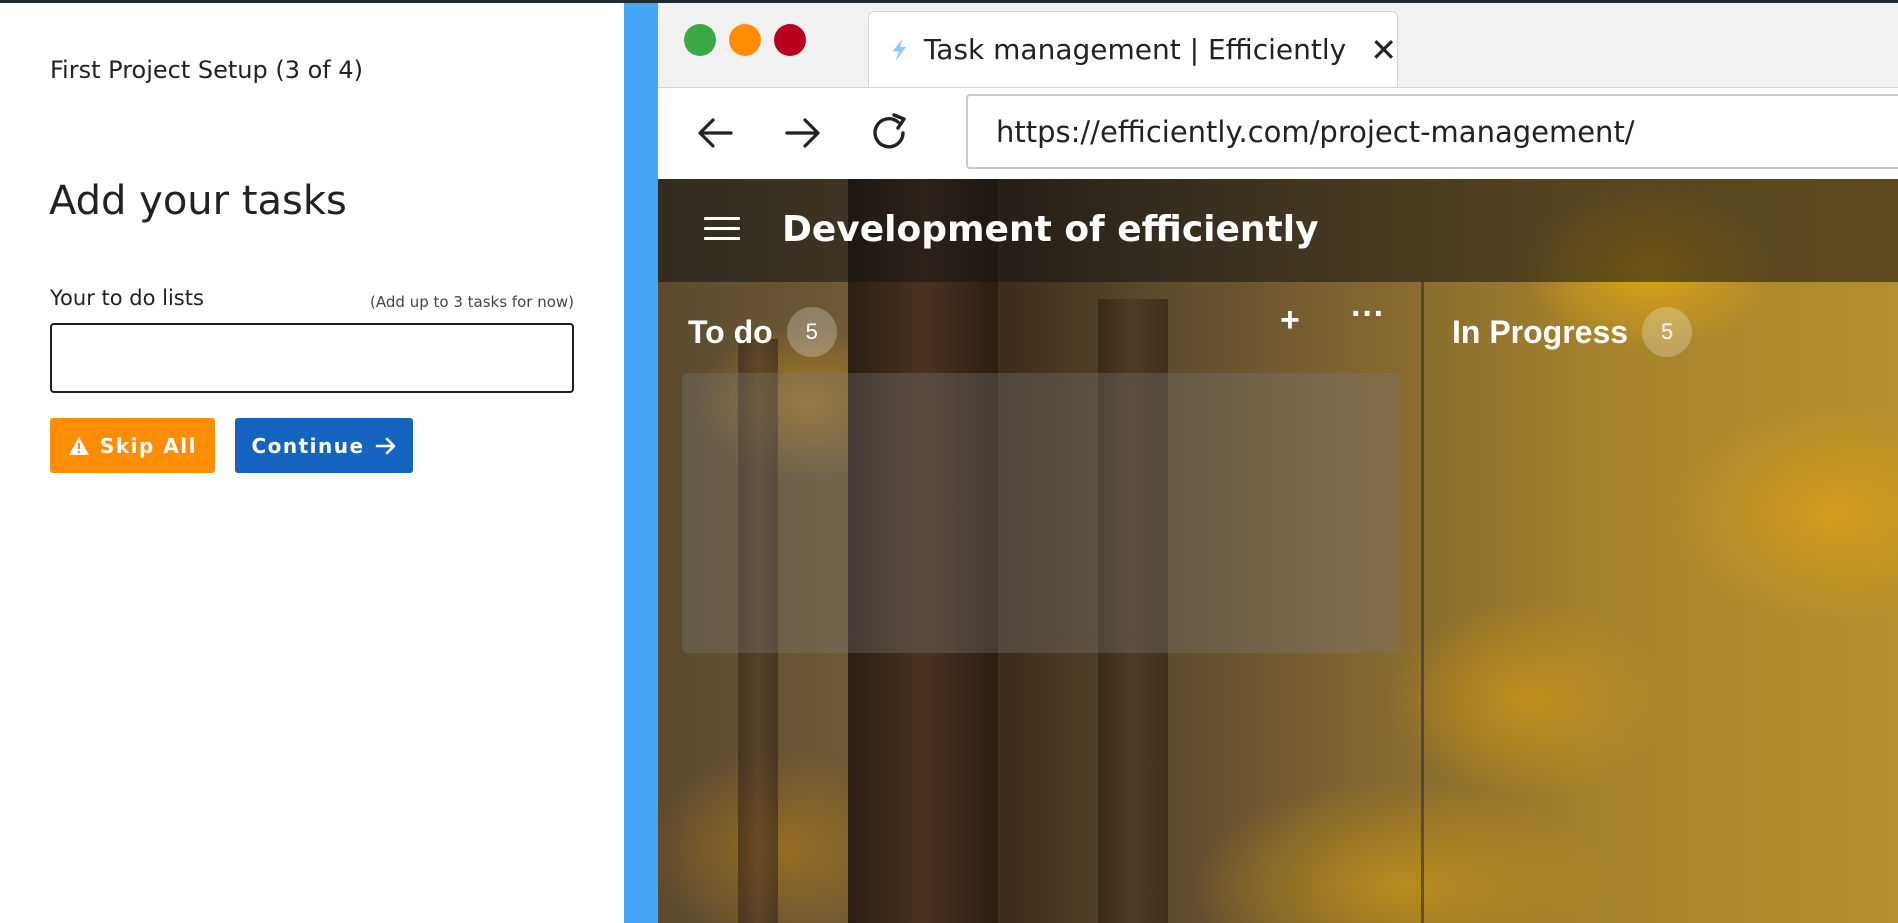 The width and height of the screenshot is (1898, 923). Describe the element at coordinates (722, 229) in the screenshot. I see `menu-icon` at that location.